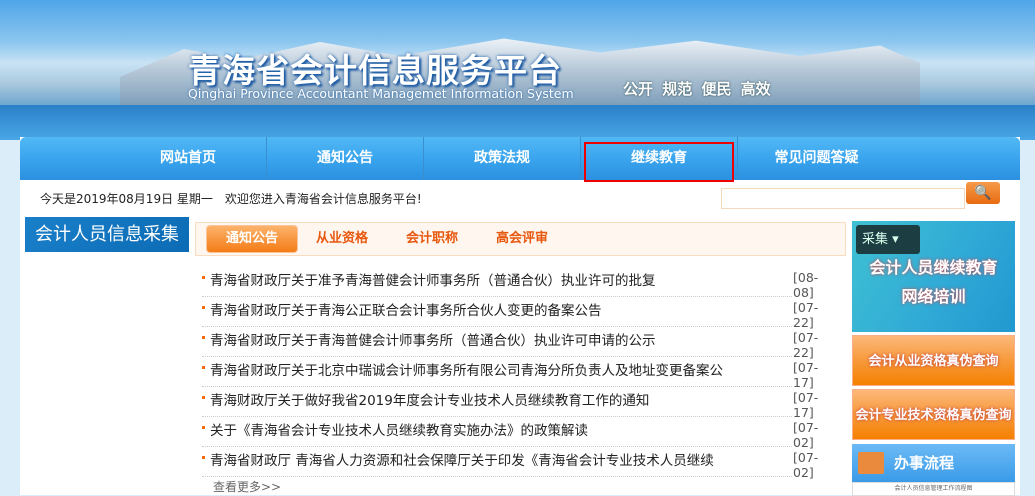  I want to click on news-title: 青海省财政厅关于青海公正联合会计事务所合伙人变更的备案公告, so click(406, 309).